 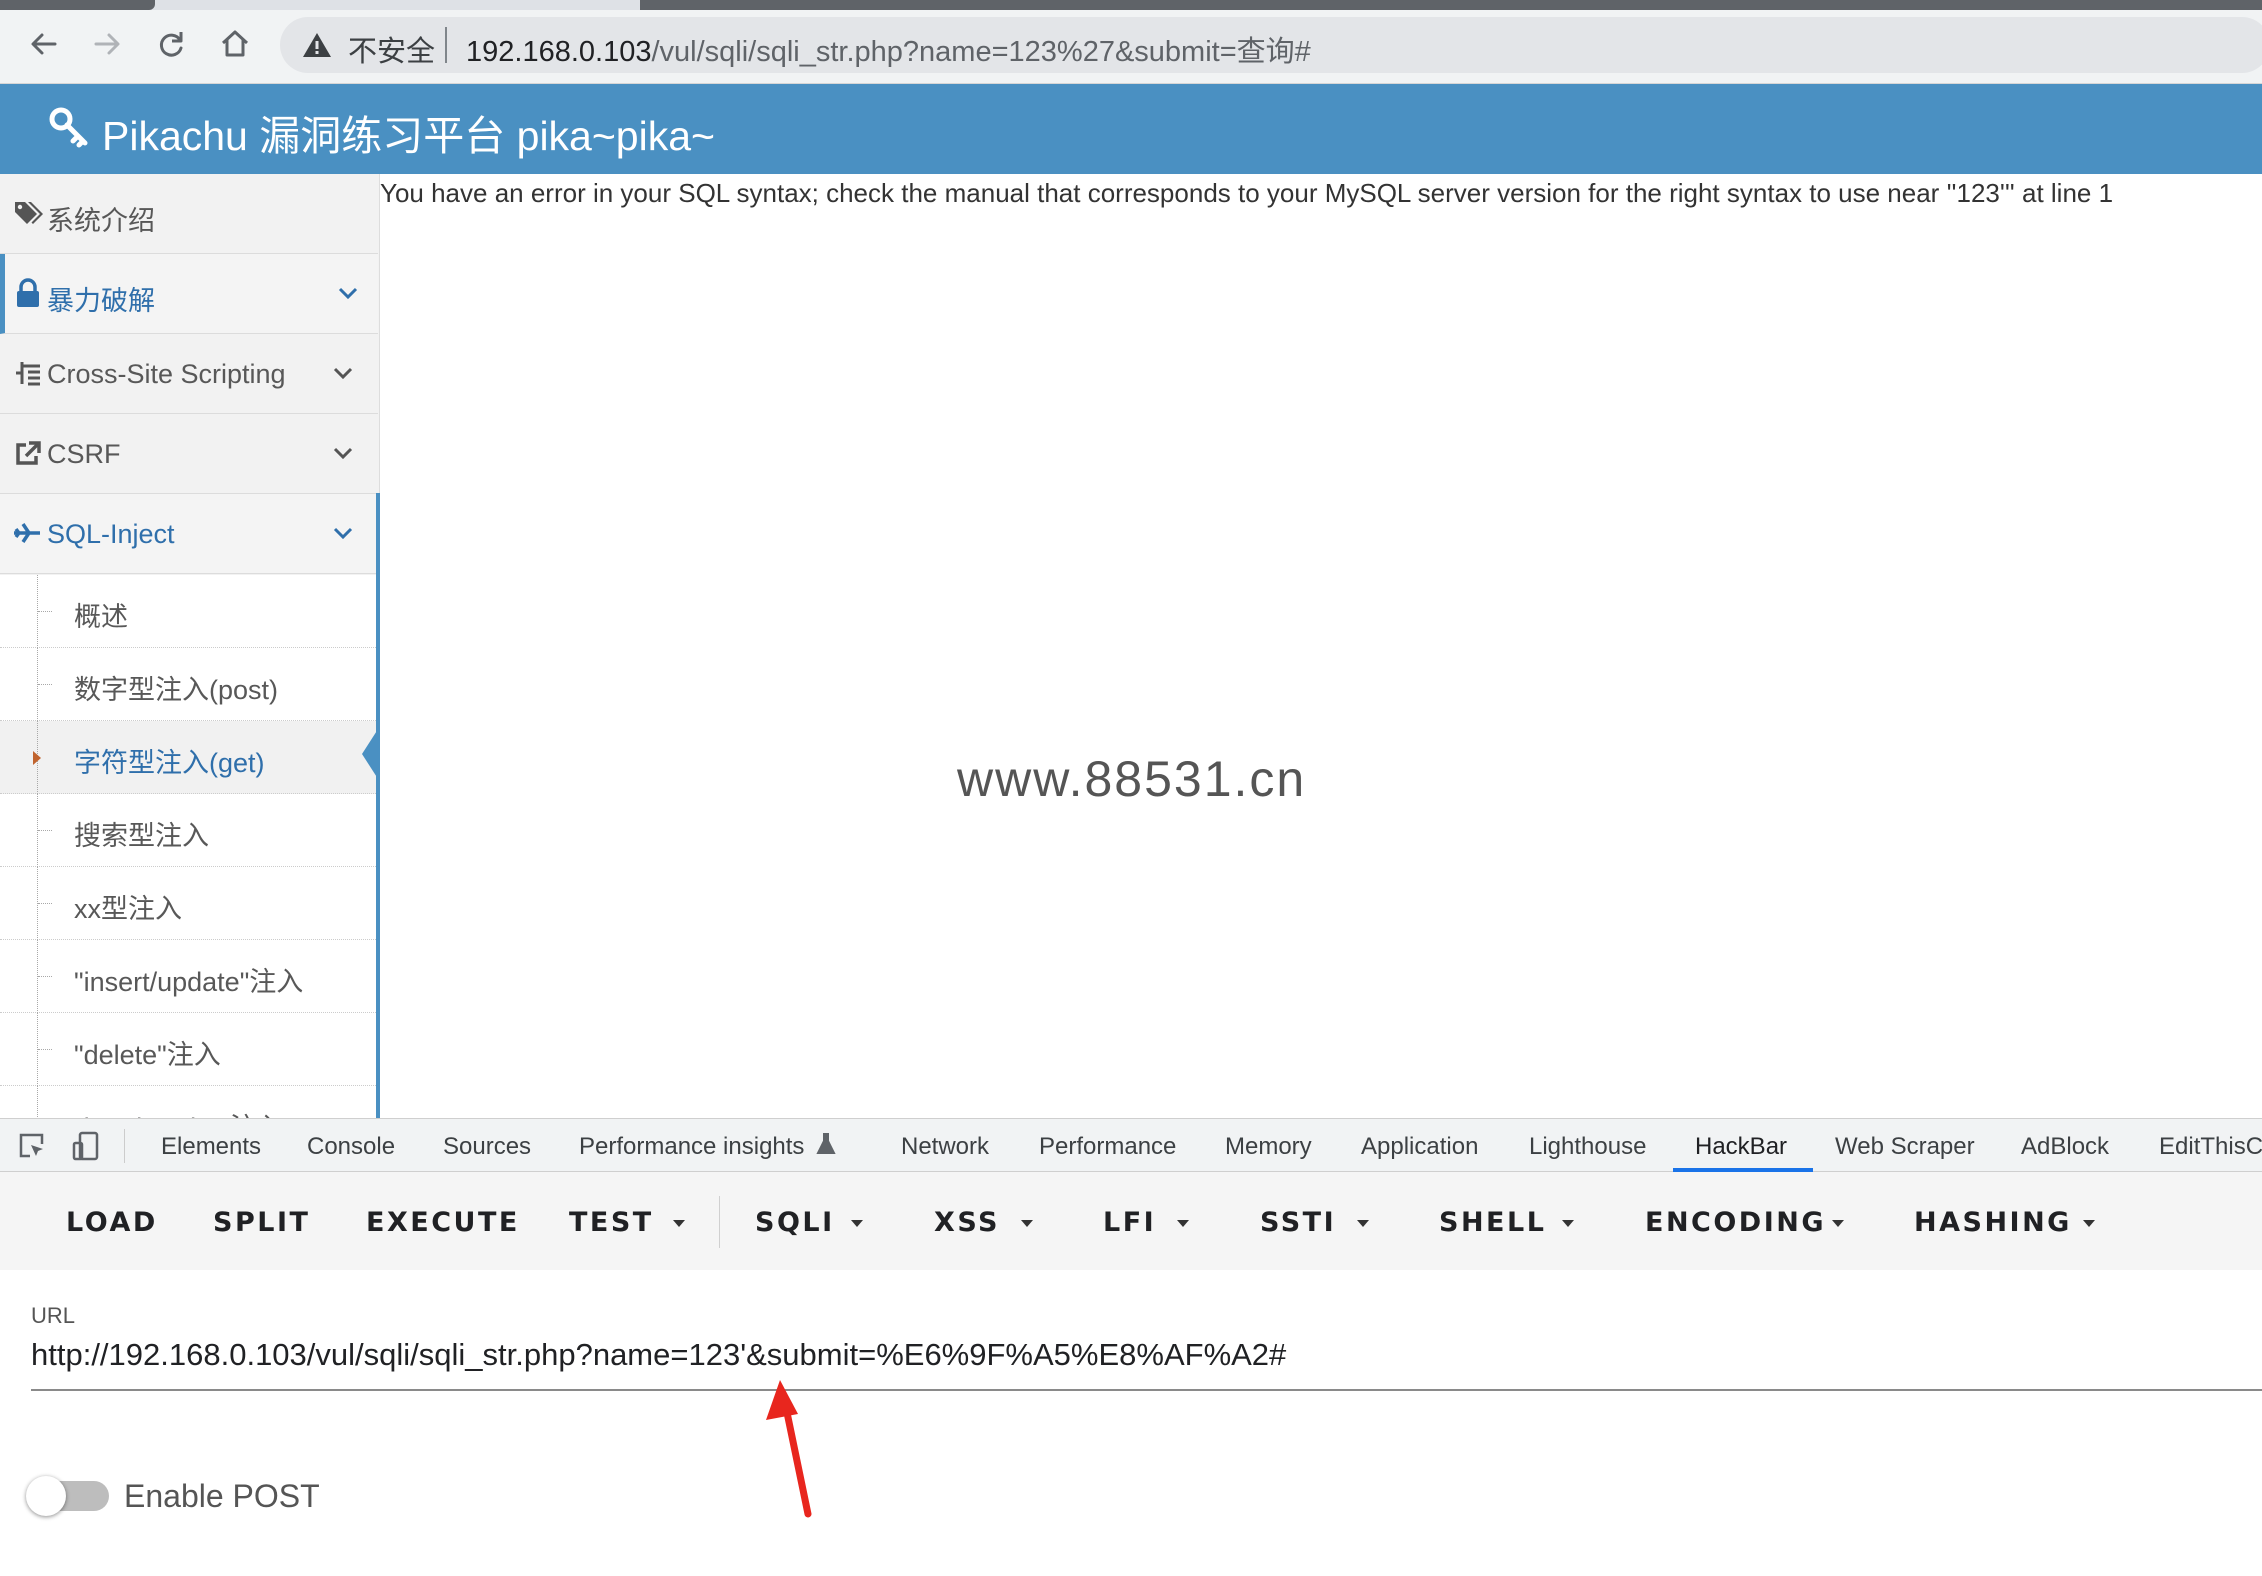 What do you see at coordinates (408, 132) in the screenshot?
I see `site-title: Pikachu 漏洞练习平台 pika~pika~` at bounding box center [408, 132].